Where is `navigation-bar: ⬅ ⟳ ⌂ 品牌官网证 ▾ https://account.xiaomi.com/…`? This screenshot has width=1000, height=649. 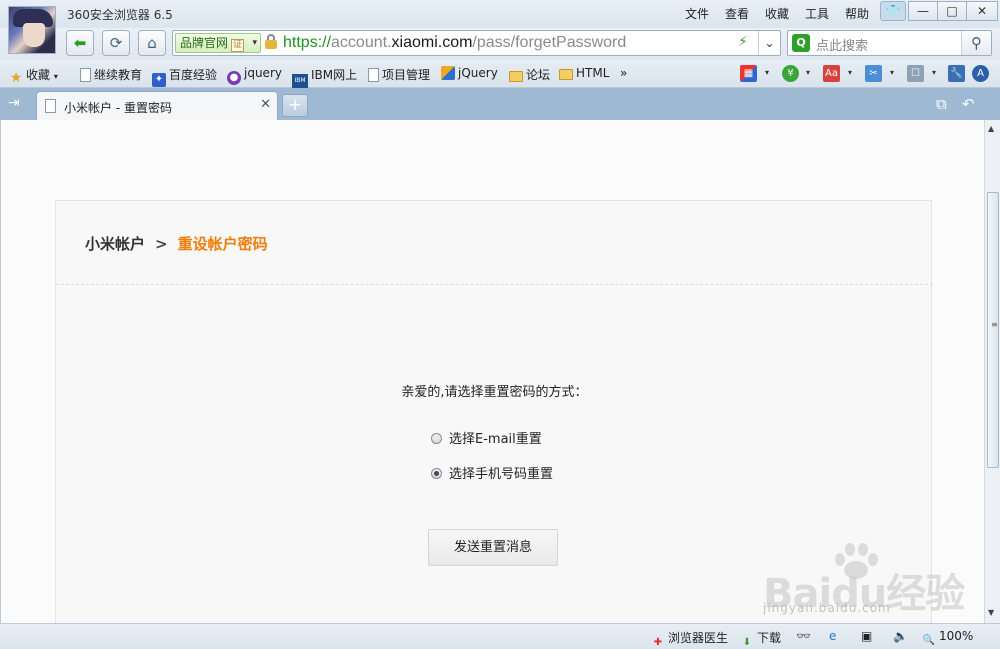 navigation-bar: ⬅ ⟳ ⌂ 品牌官网证 ▾ https://account.xiaomi.com/… is located at coordinates (500, 44).